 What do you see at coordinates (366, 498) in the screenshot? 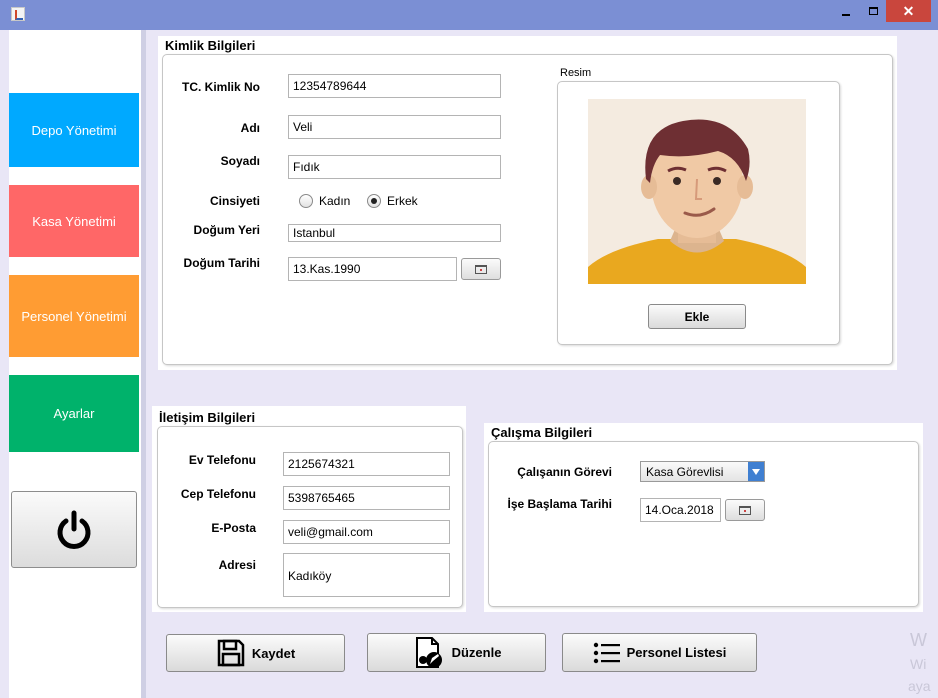
I see `cep-telefonu-input: 5398765465` at bounding box center [366, 498].